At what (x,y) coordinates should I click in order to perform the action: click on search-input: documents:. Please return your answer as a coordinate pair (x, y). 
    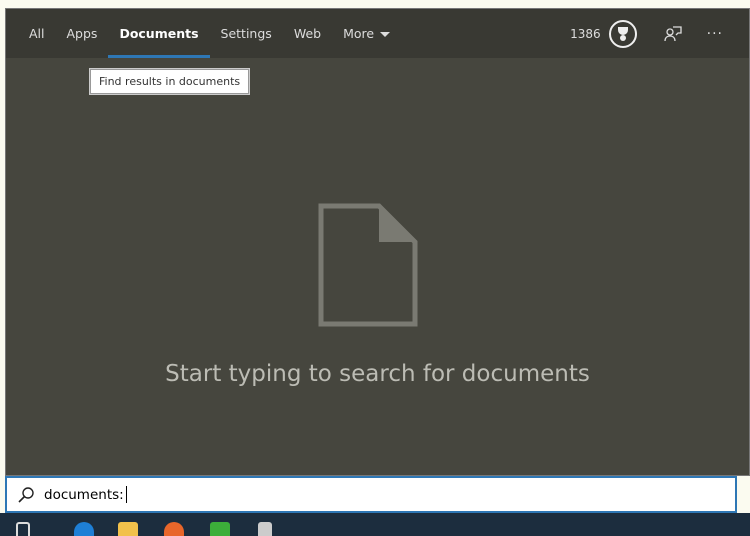
    Looking at the image, I should click on (371, 494).